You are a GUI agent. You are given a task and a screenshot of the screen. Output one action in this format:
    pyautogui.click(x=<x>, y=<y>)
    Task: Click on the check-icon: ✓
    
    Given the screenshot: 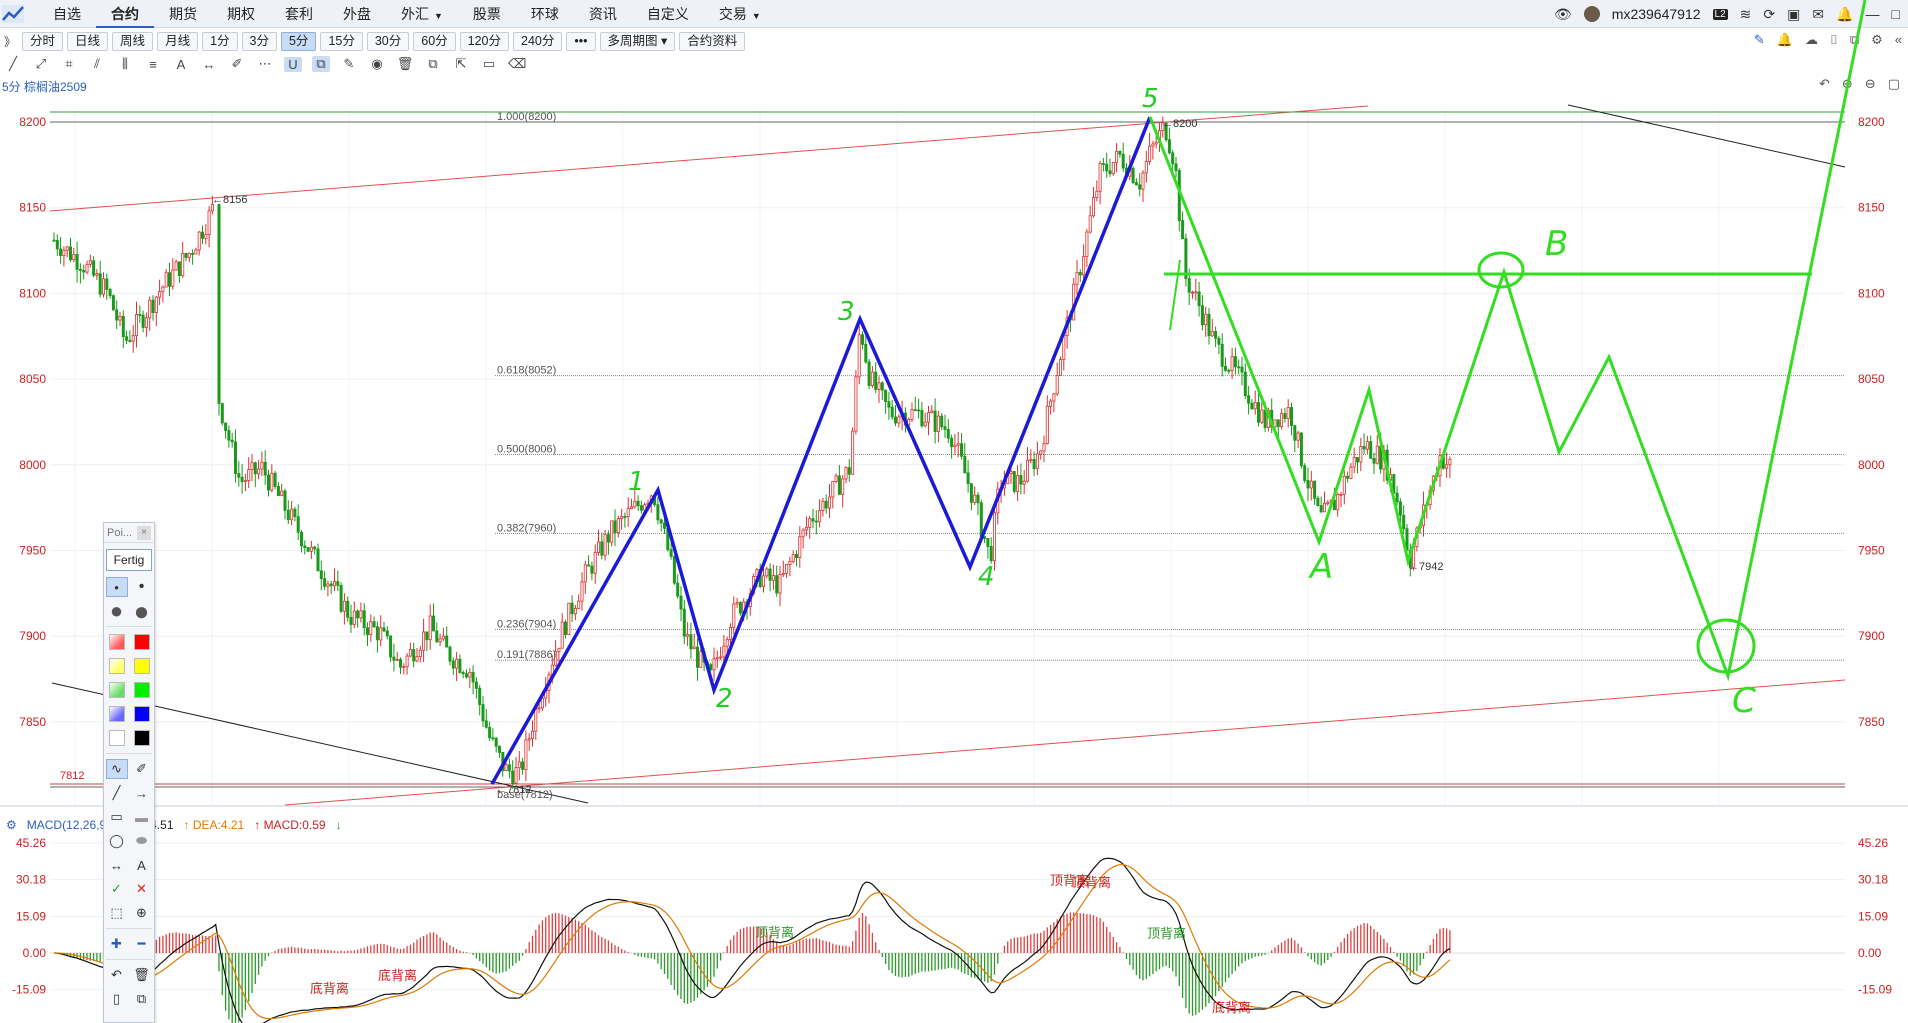 What is the action you would take?
    pyautogui.click(x=117, y=889)
    